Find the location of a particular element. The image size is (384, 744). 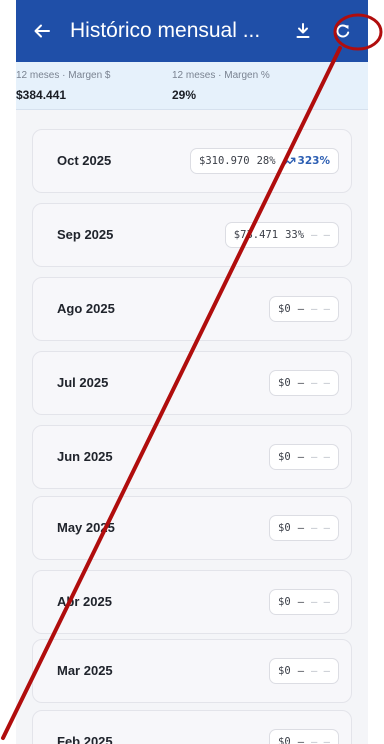

month-row: Ago 2025 $0 — — — is located at coordinates (192, 309).